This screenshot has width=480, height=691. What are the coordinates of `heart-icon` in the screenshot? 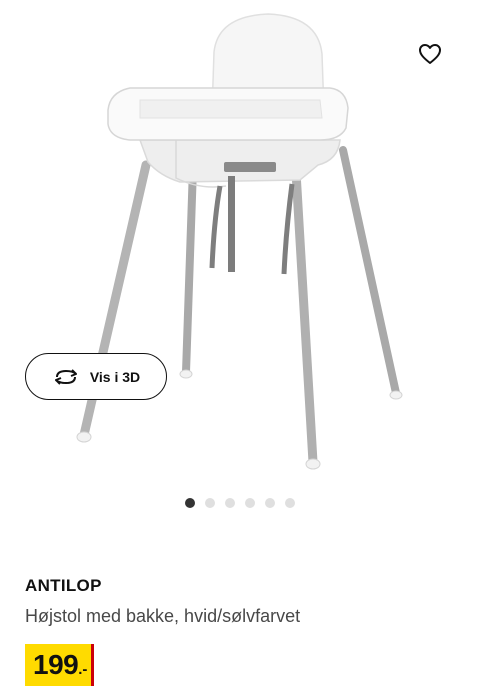 It's located at (430, 54).